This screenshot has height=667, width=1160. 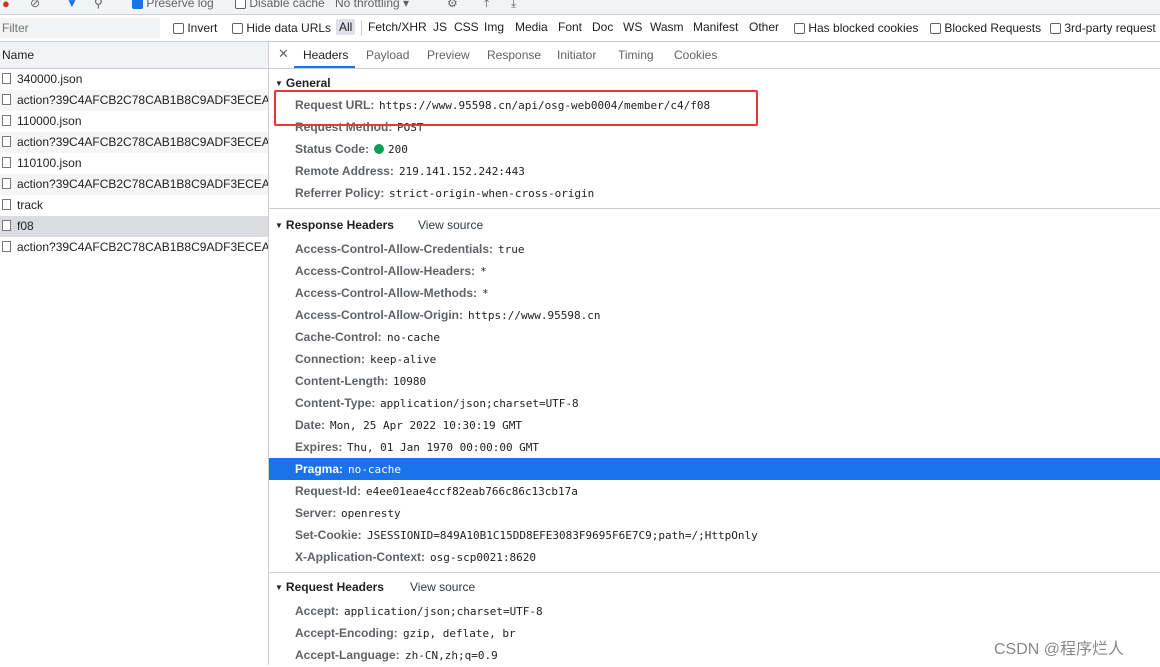 I want to click on type-filter-wasm: Wasm, so click(x=667, y=27).